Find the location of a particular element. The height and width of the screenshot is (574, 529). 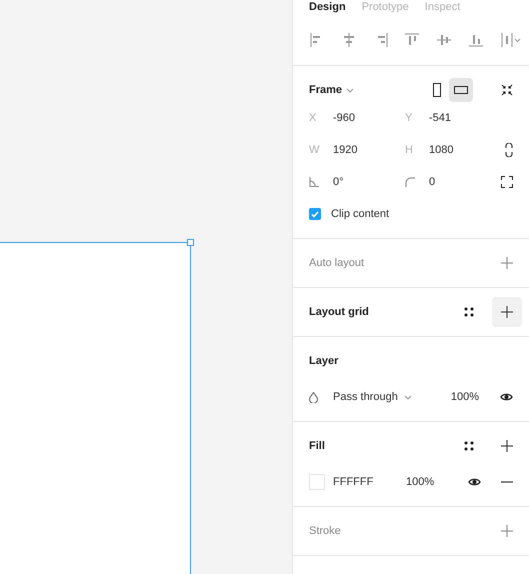

input-field: 1080 is located at coordinates (441, 150).